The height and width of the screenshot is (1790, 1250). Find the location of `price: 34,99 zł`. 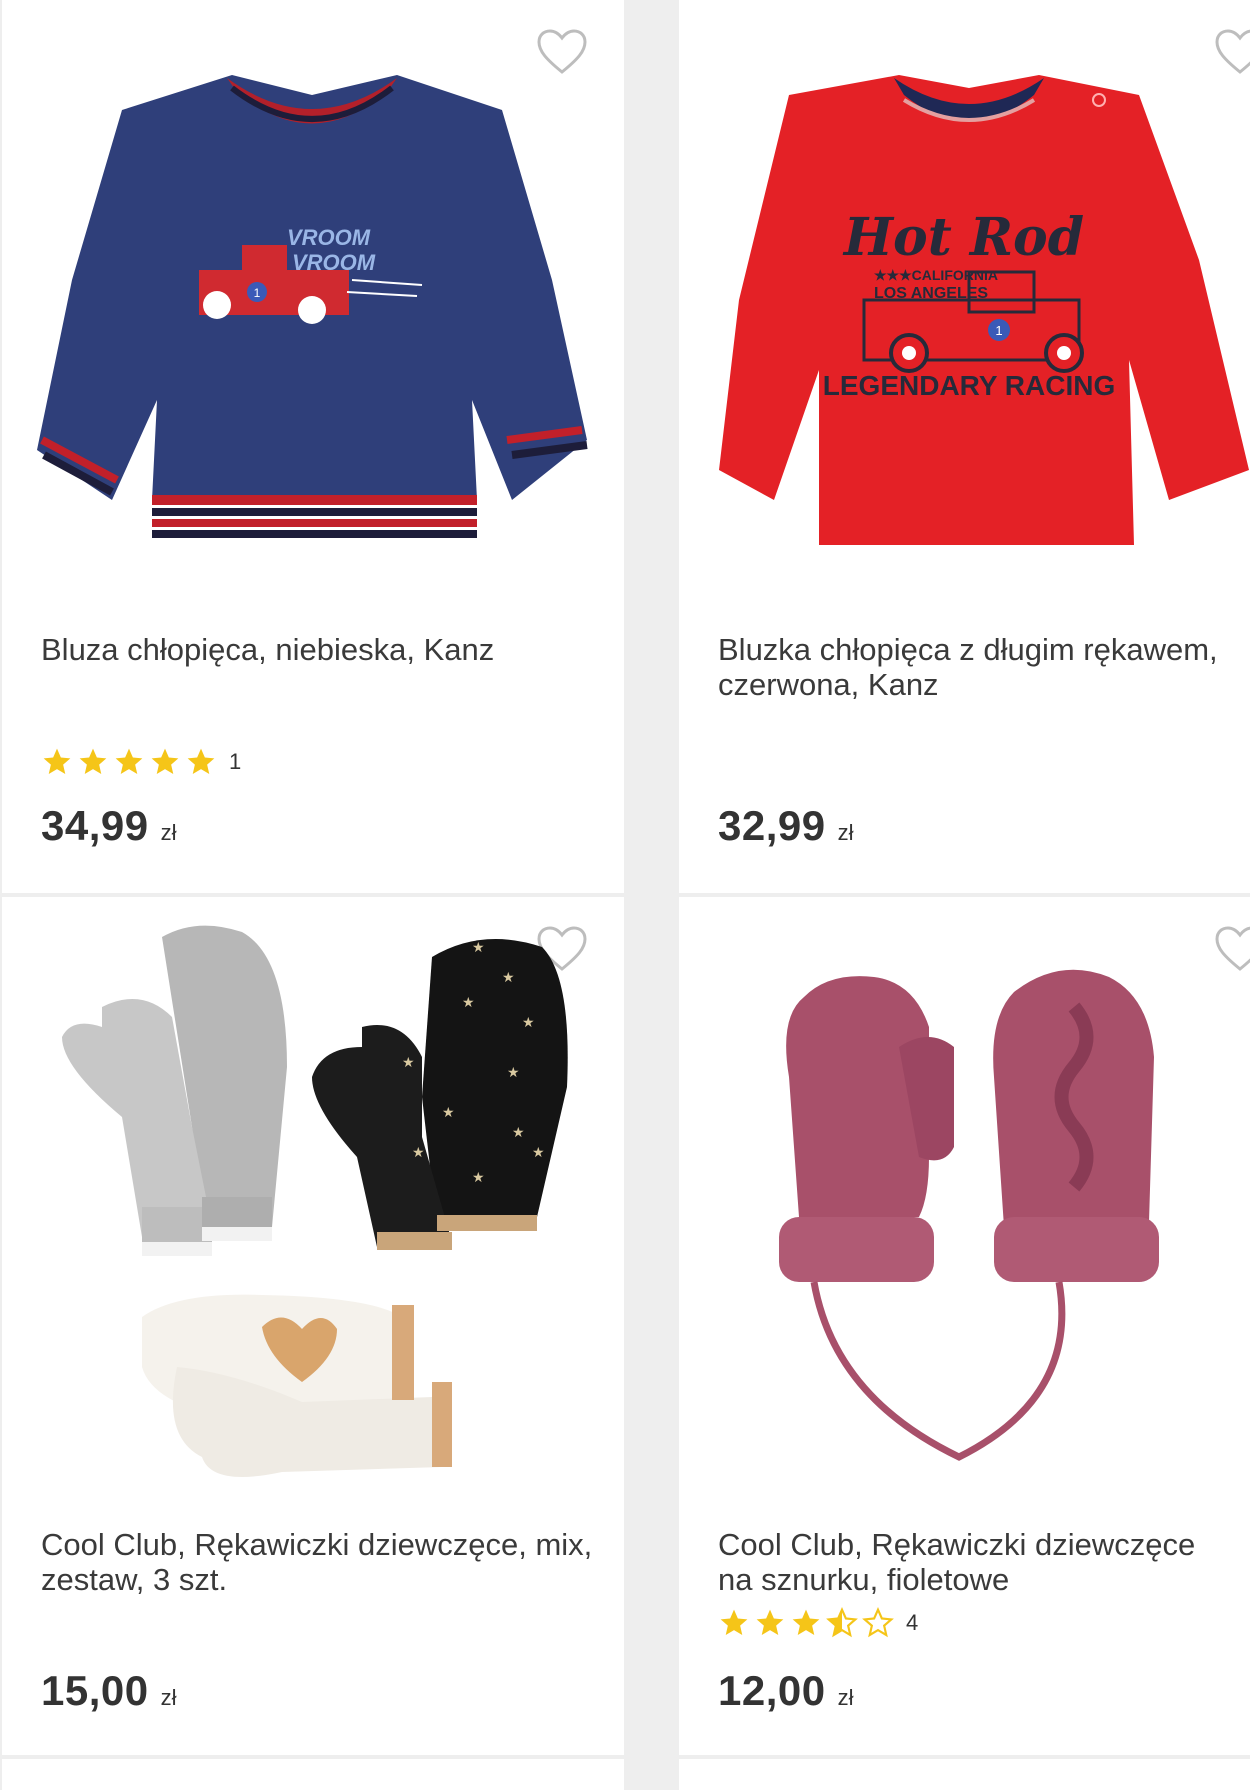

price: 34,99 zł is located at coordinates (109, 826).